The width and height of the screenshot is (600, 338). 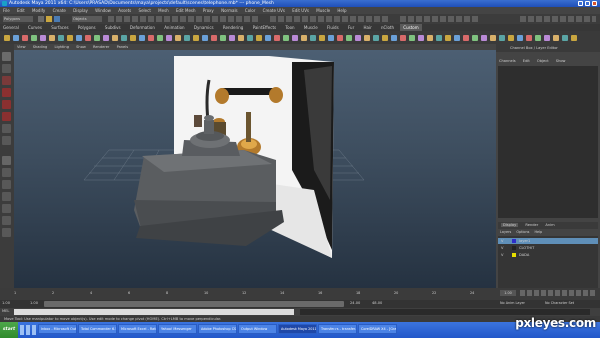 What do you see at coordinates (142, 27) in the screenshot?
I see `shelf-tab-deformation: Deformation` at bounding box center [142, 27].